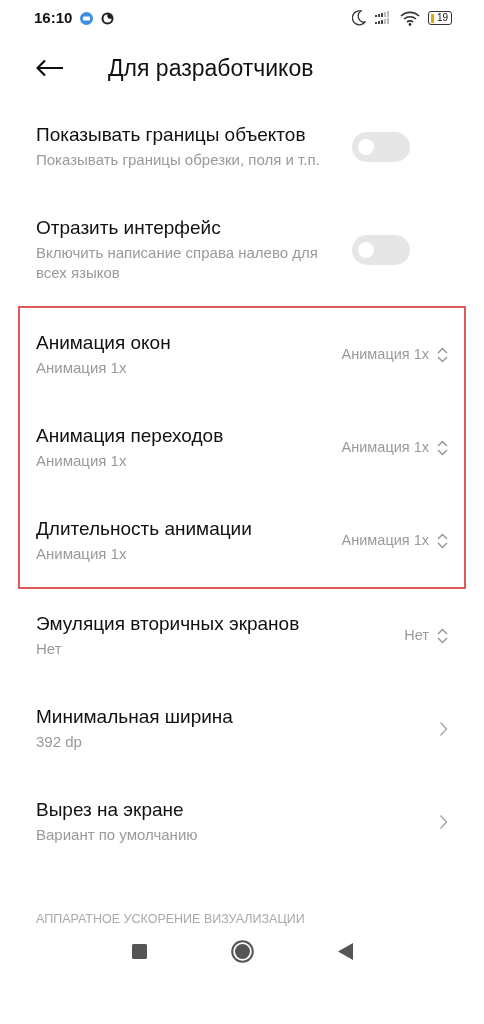 The image size is (484, 1024). Describe the element at coordinates (242, 728) in the screenshot. I see `settings-row: Минимальная ширина 392 dp` at that location.